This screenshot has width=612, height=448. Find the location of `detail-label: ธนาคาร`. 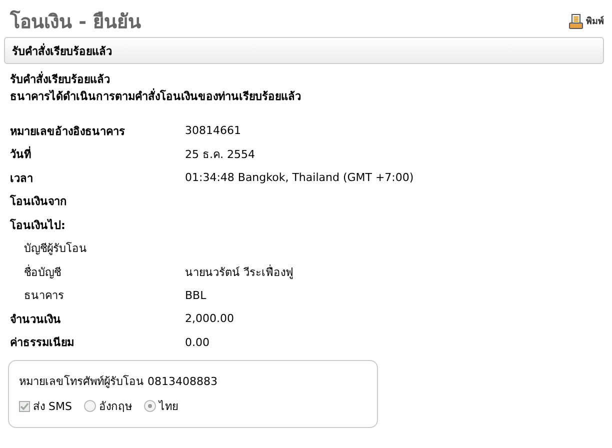

detail-label: ธนาคาร is located at coordinates (44, 296).